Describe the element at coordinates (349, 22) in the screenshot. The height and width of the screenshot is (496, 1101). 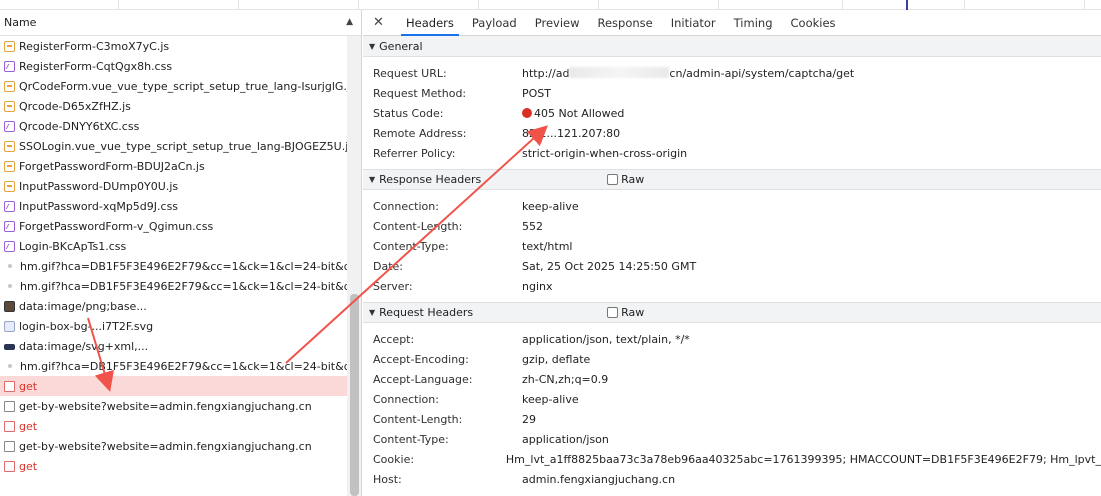
I see `sort-up-icon: ▲` at that location.